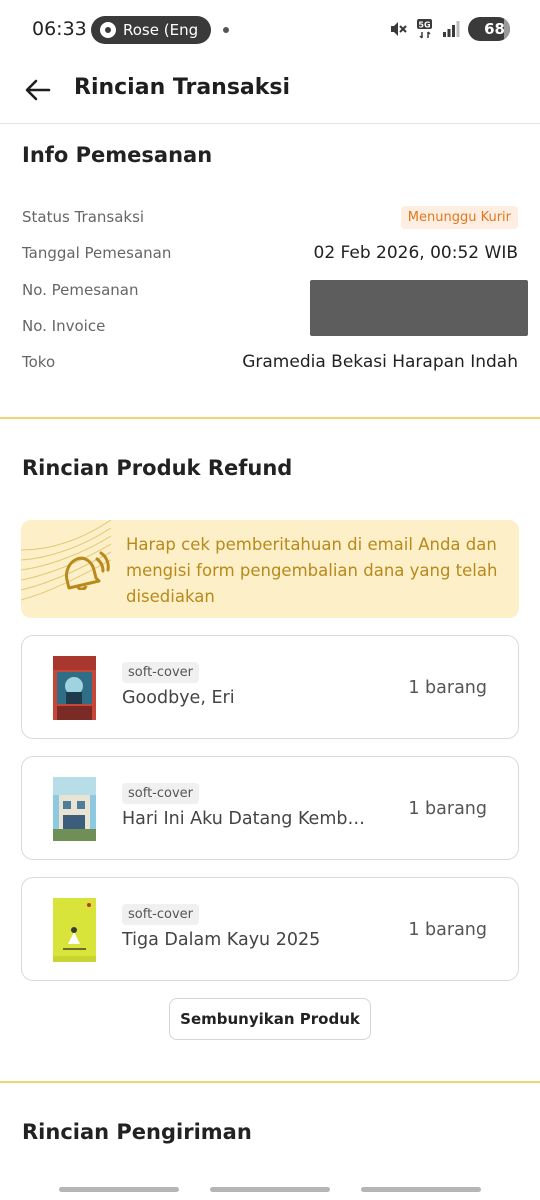 The height and width of the screenshot is (1200, 540). Describe the element at coordinates (244, 819) in the screenshot. I see `product-title: Hari Ini Aku Datang Kembali` at that location.